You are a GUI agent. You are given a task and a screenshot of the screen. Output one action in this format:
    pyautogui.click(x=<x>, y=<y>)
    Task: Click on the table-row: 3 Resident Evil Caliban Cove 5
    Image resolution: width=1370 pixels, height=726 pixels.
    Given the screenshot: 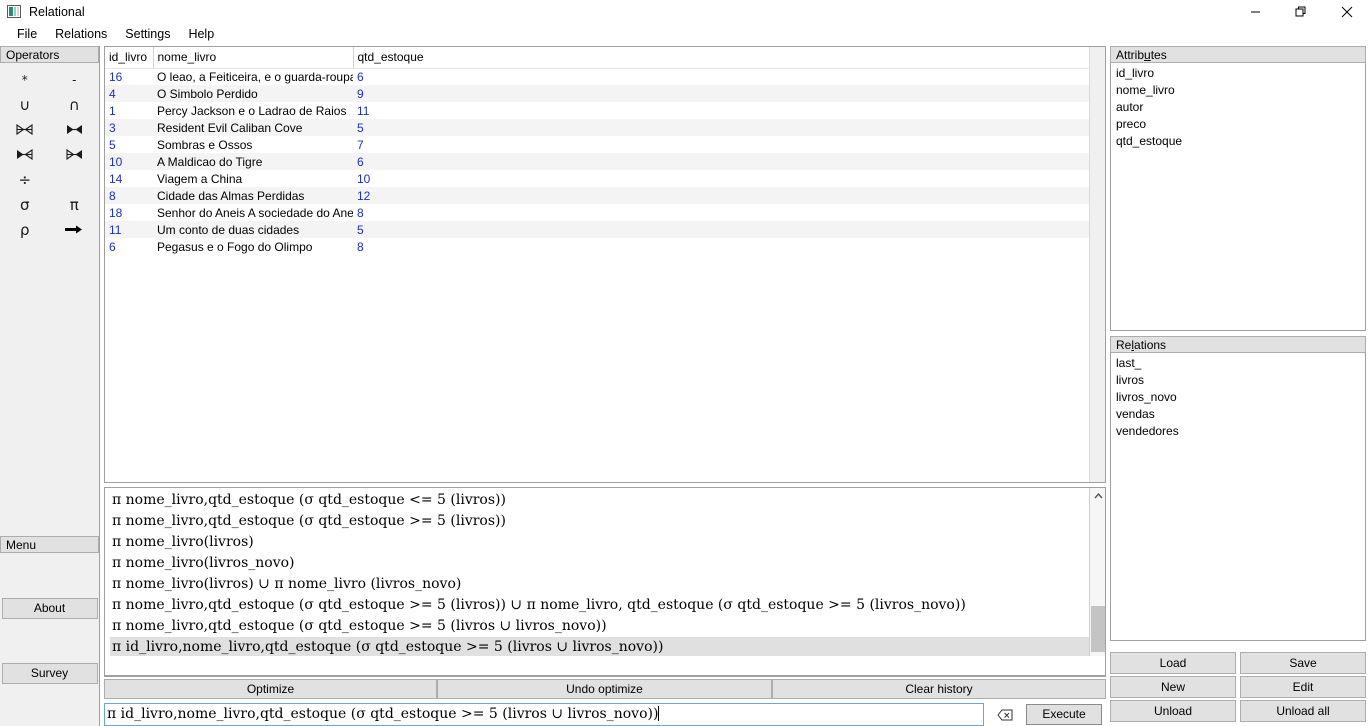 What is the action you would take?
    pyautogui.click(x=605, y=127)
    